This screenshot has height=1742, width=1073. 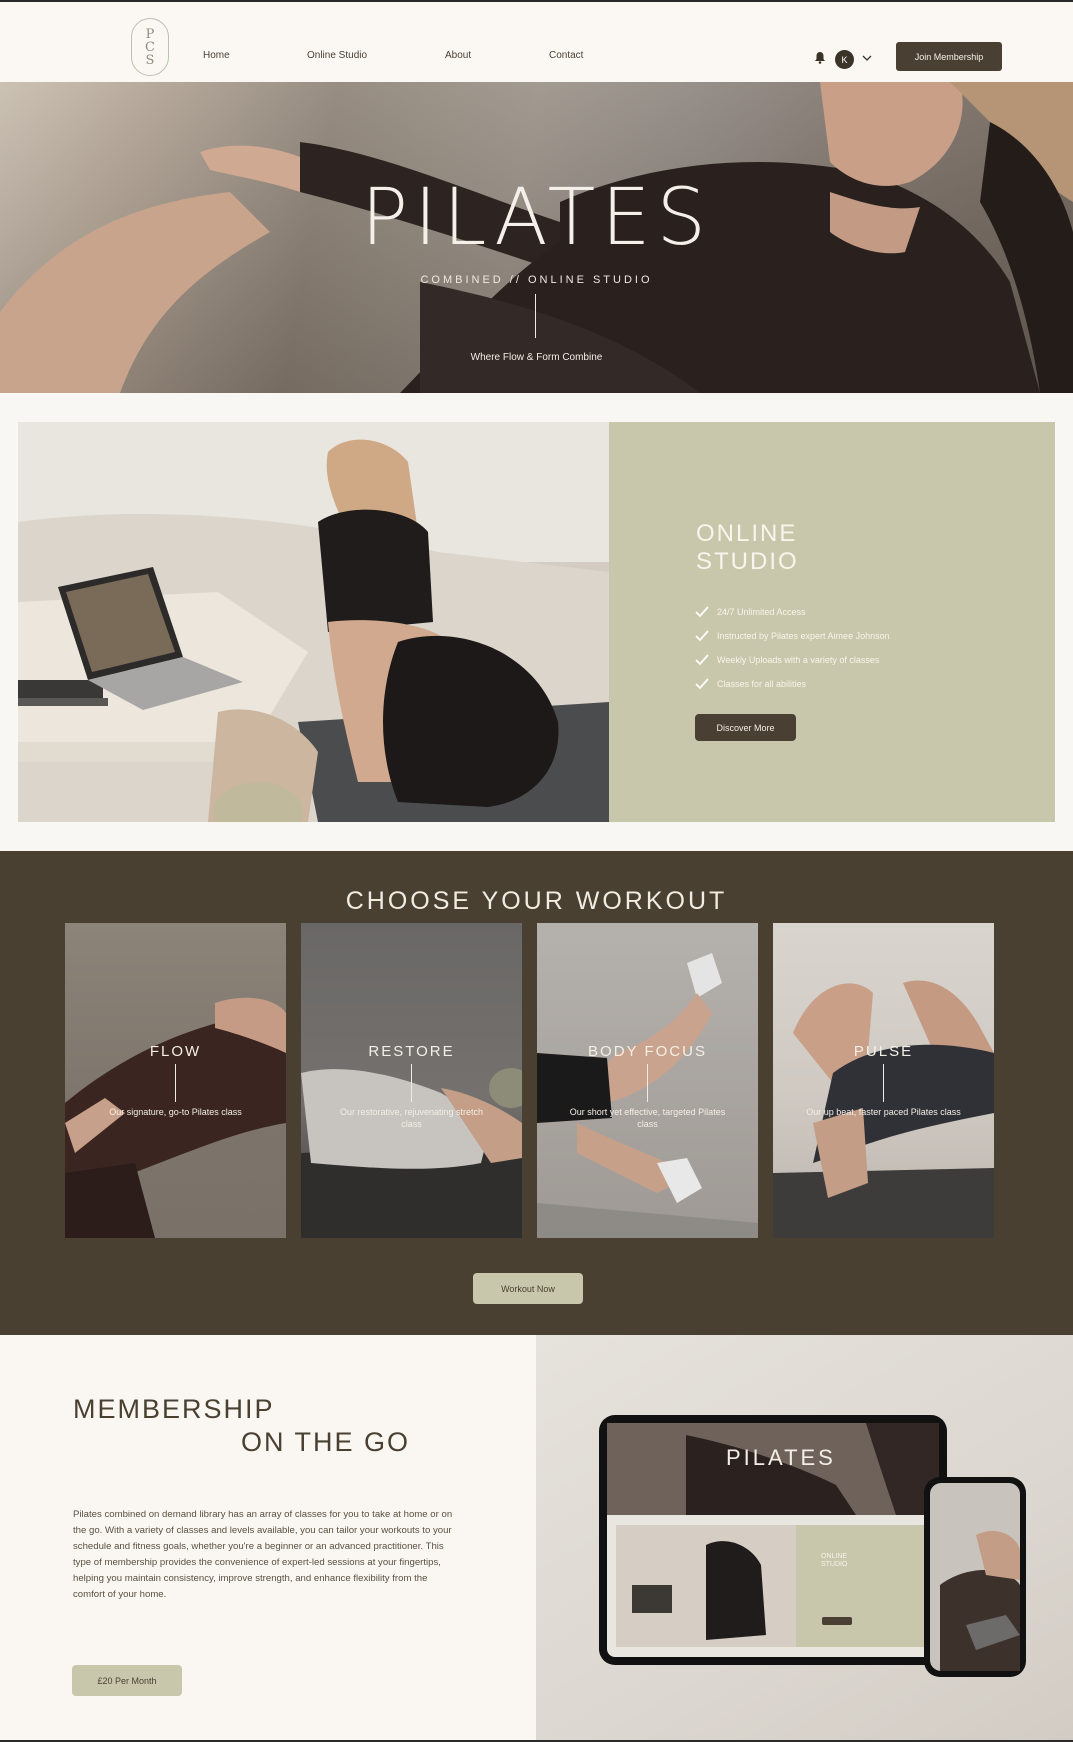 I want to click on bell-icon, so click(x=820, y=57).